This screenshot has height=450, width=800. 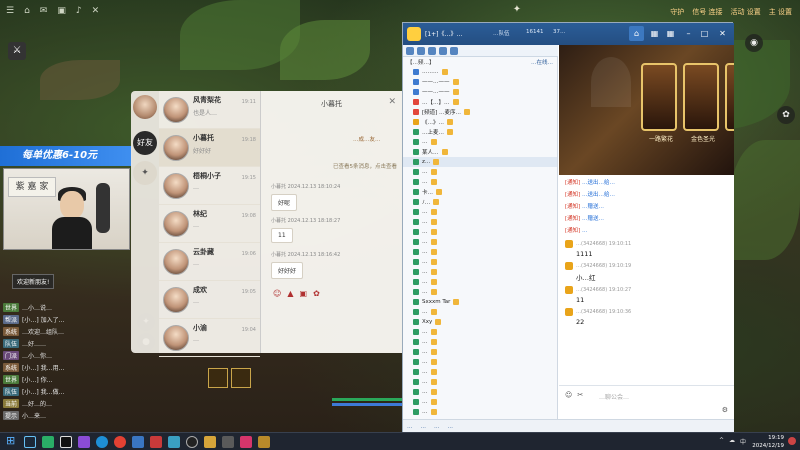 What do you see at coordinates (209, 148) in the screenshot?
I see `contact-item: 小暮托 好好好 19:18` at bounding box center [209, 148].